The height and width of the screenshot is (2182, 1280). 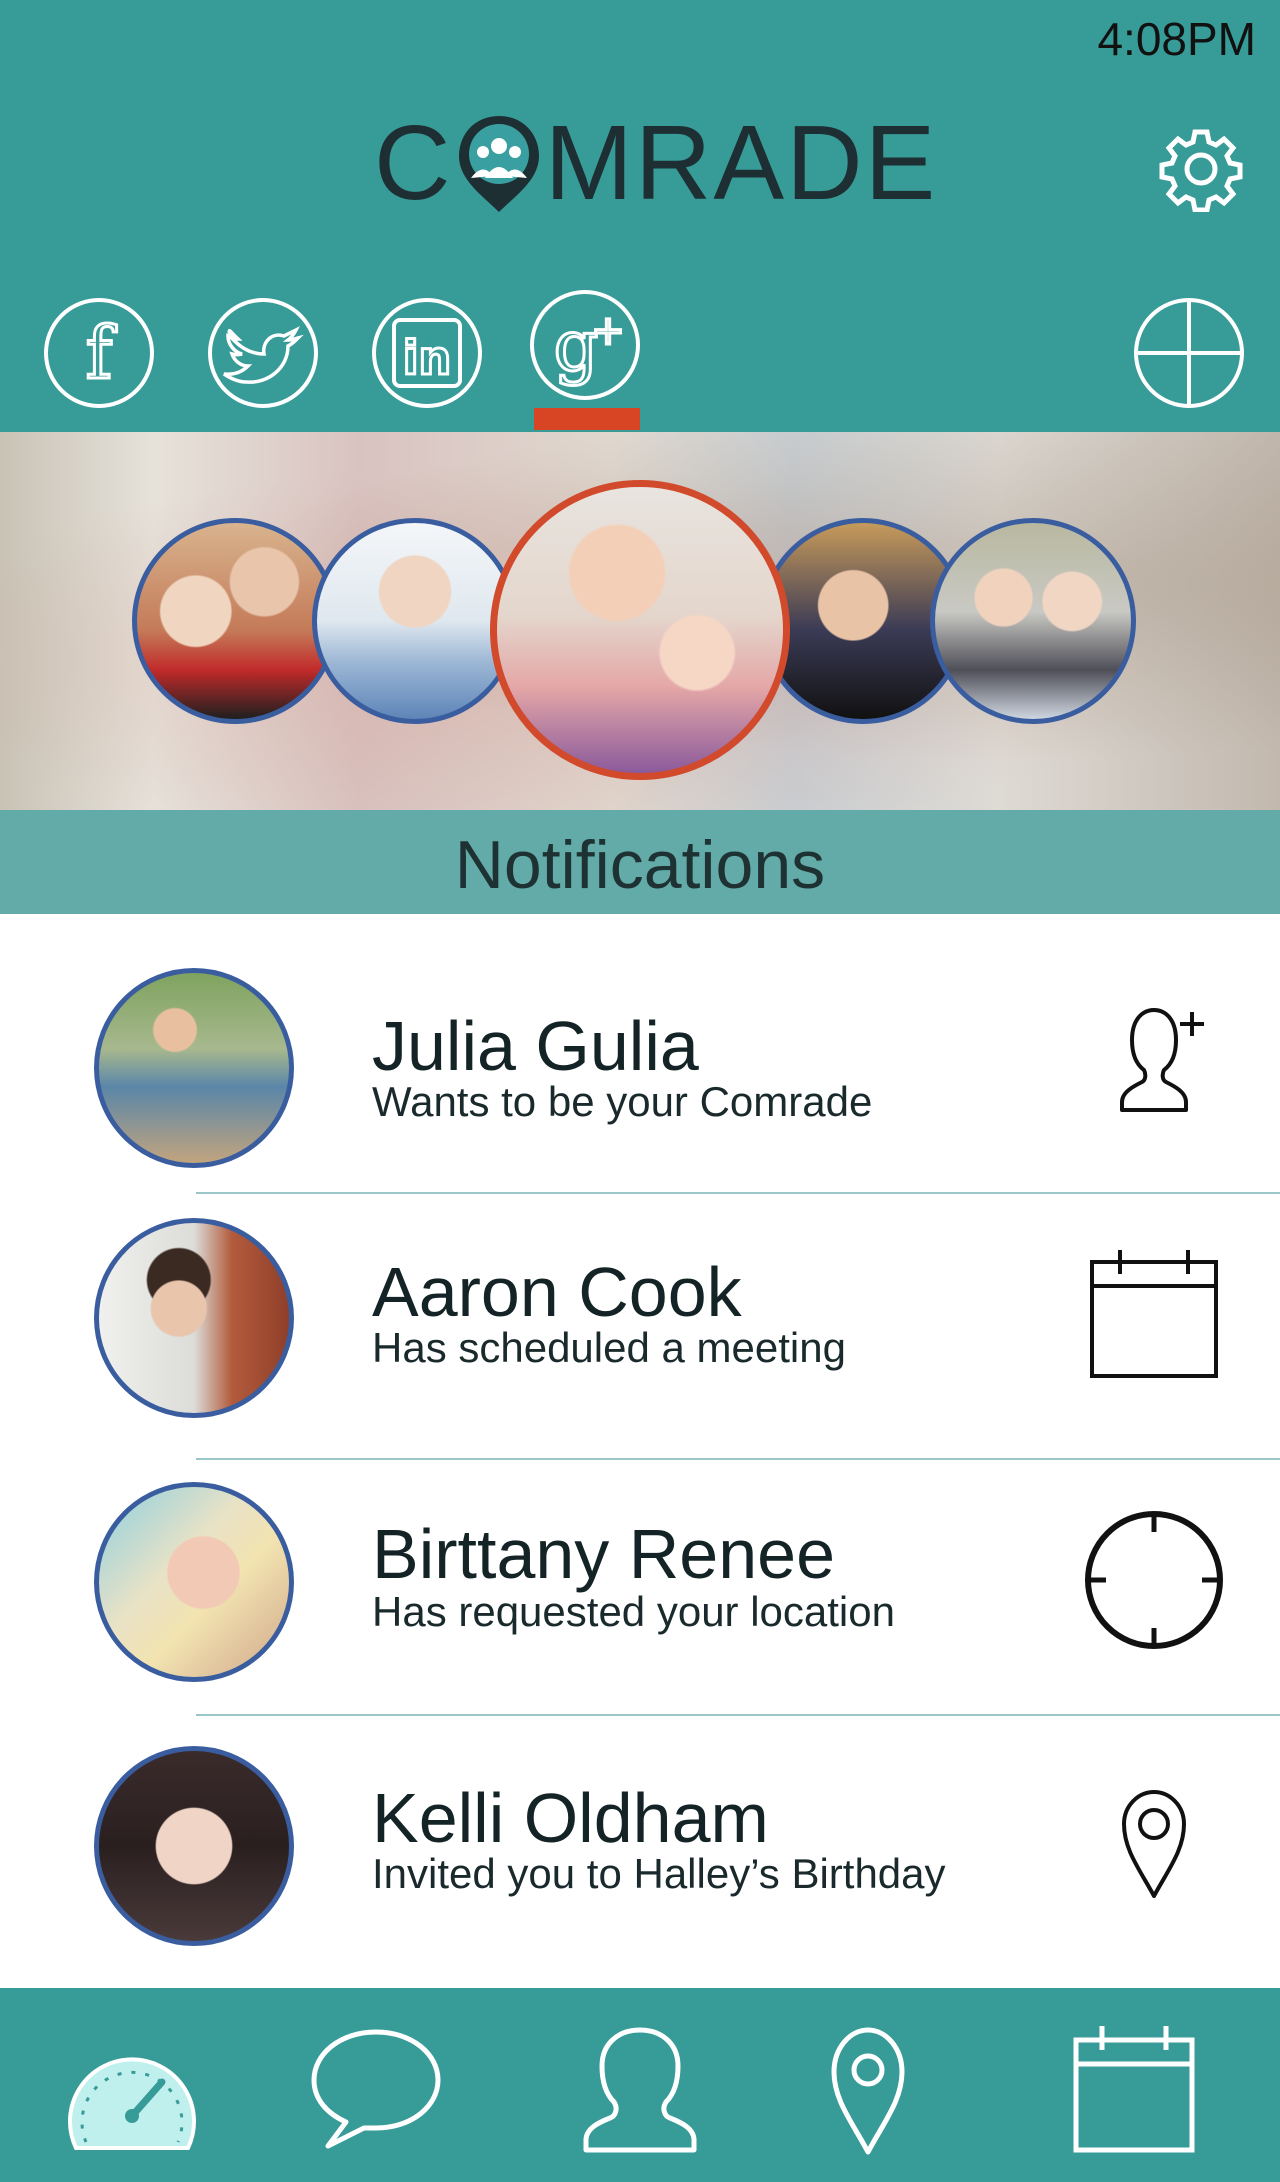 I want to click on google-plus-tab: g +, so click(x=585, y=345).